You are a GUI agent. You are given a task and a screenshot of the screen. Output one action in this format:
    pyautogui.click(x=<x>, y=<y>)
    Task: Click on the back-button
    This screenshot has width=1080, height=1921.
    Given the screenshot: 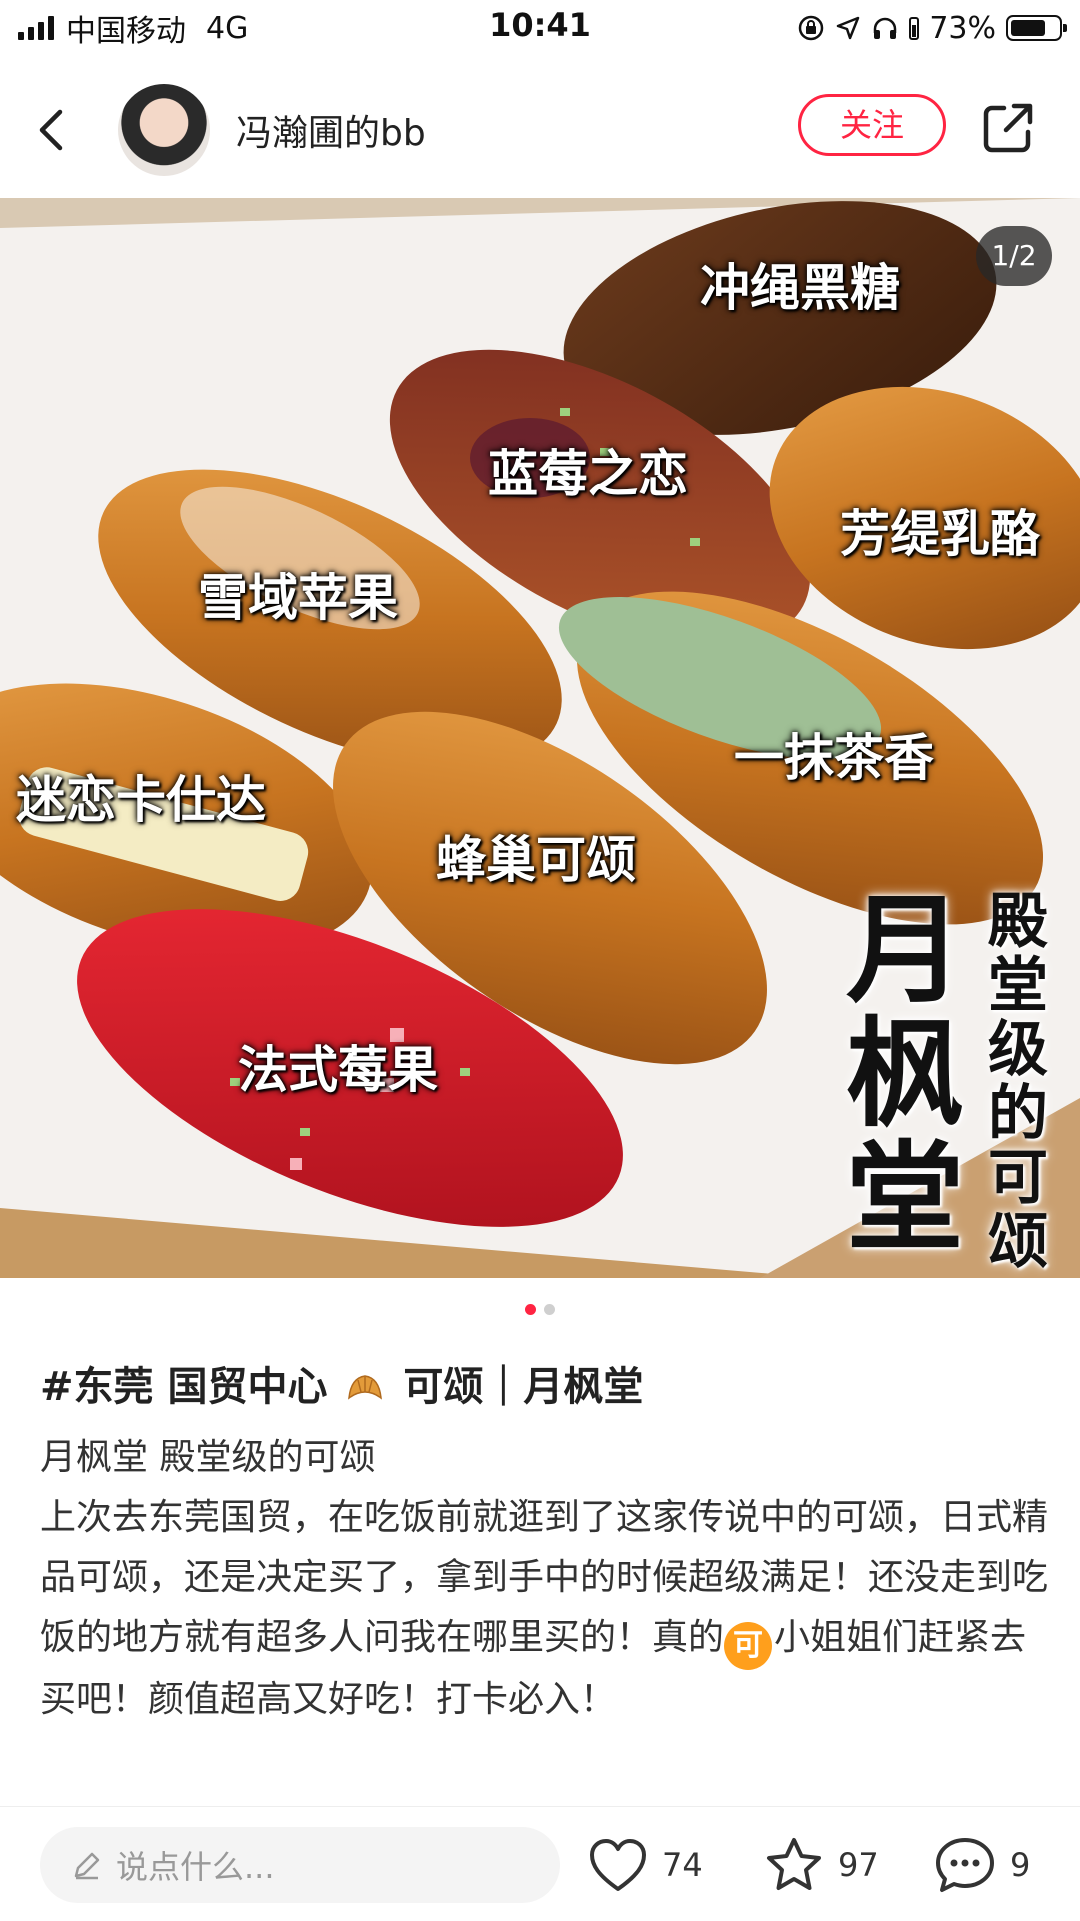 What is the action you would take?
    pyautogui.click(x=52, y=130)
    